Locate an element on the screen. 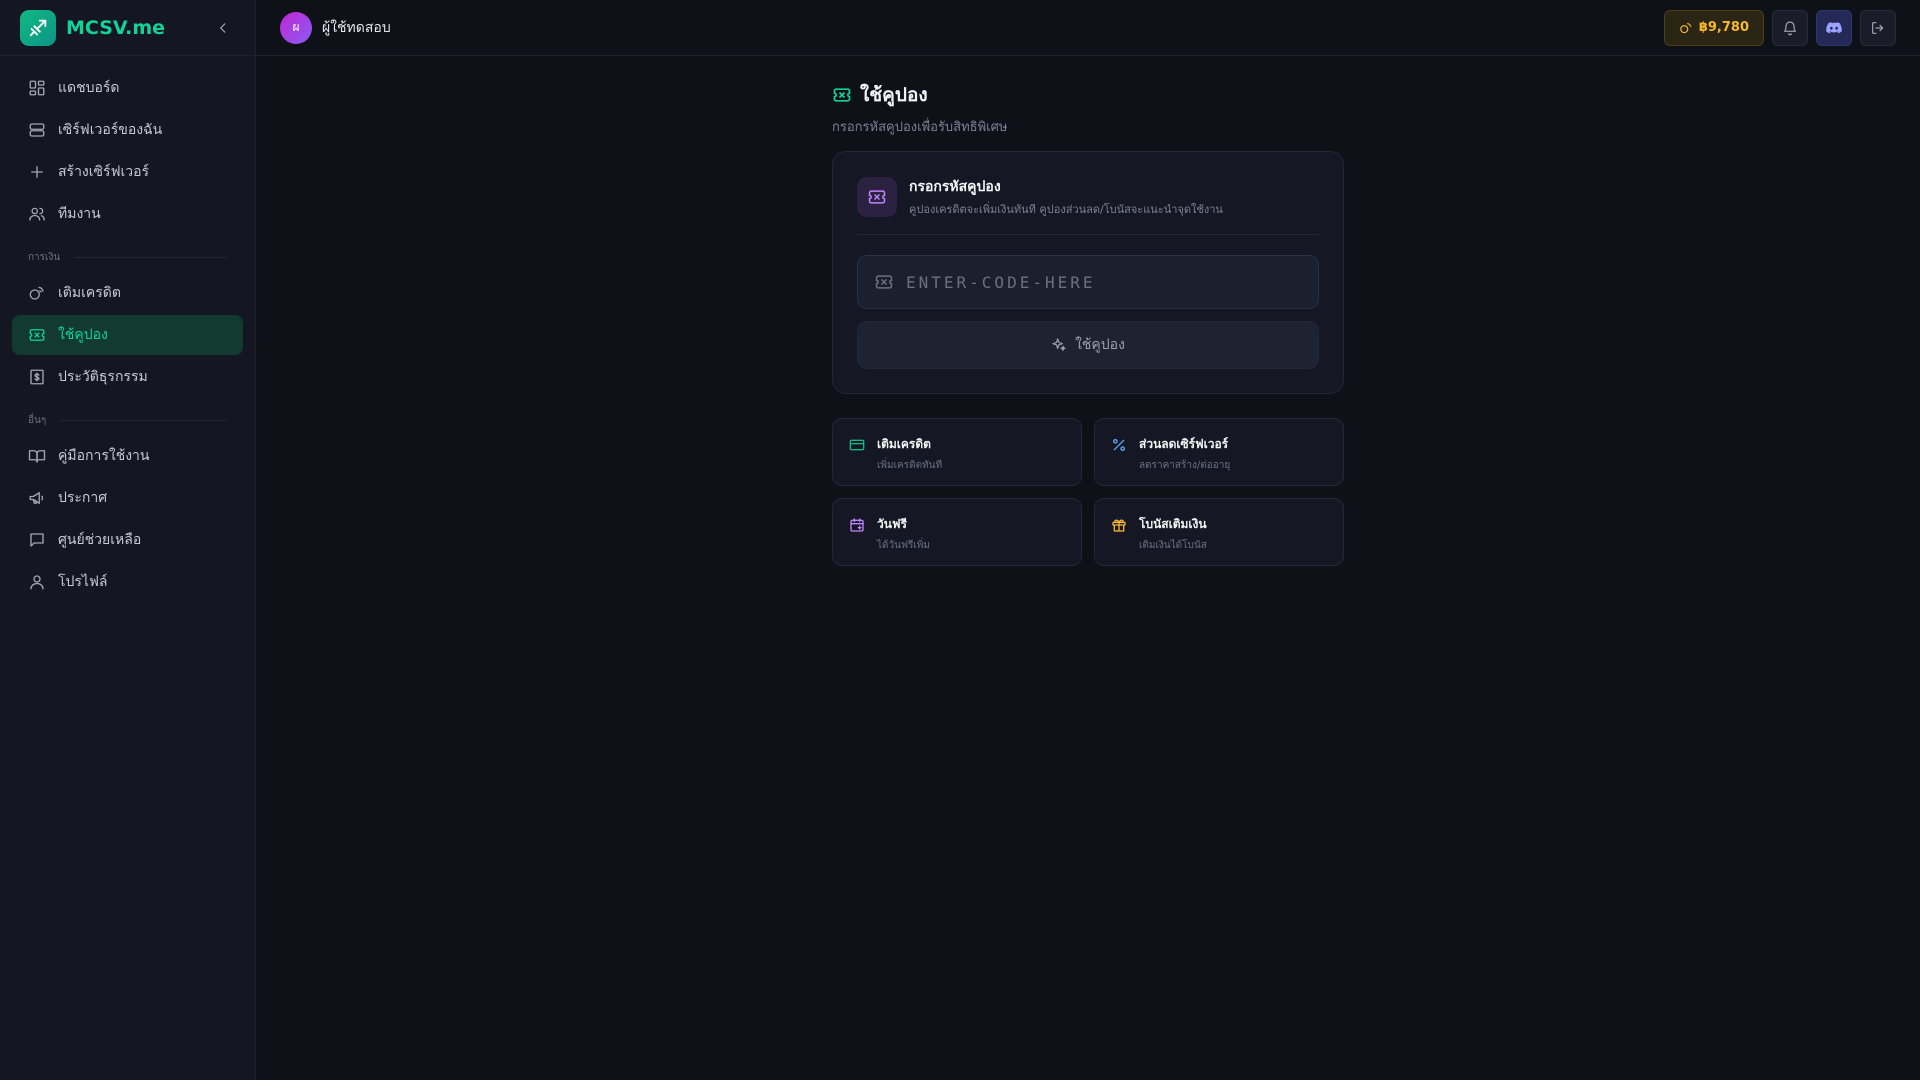  sidebar-section-other: อื่นๆ is located at coordinates (127, 420).